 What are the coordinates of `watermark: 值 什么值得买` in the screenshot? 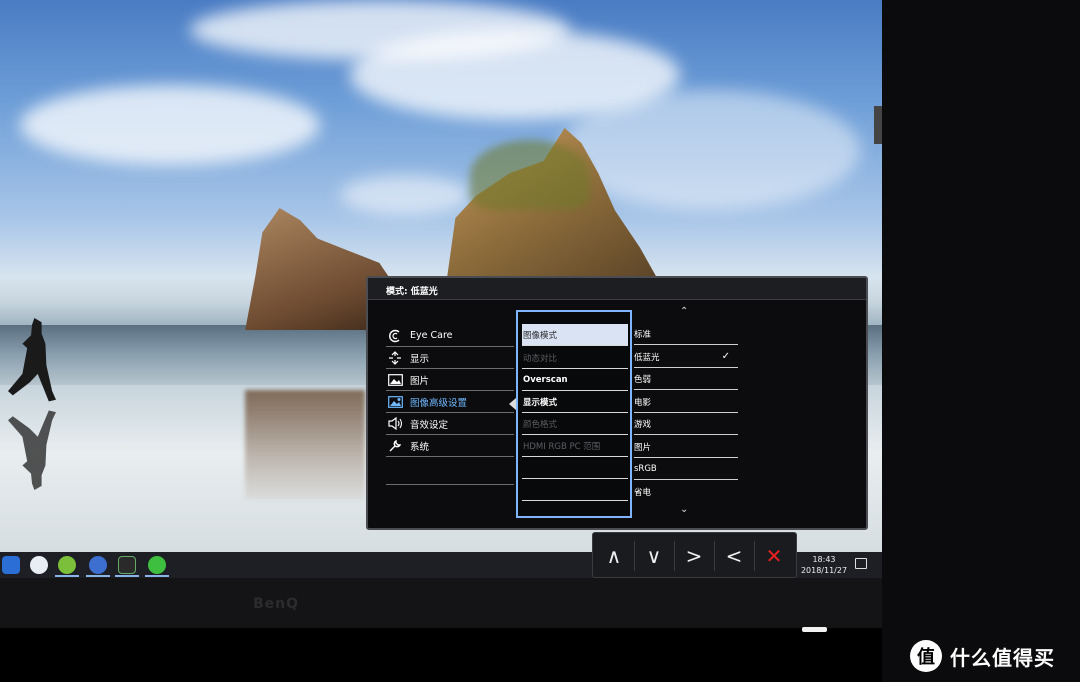 It's located at (982, 656).